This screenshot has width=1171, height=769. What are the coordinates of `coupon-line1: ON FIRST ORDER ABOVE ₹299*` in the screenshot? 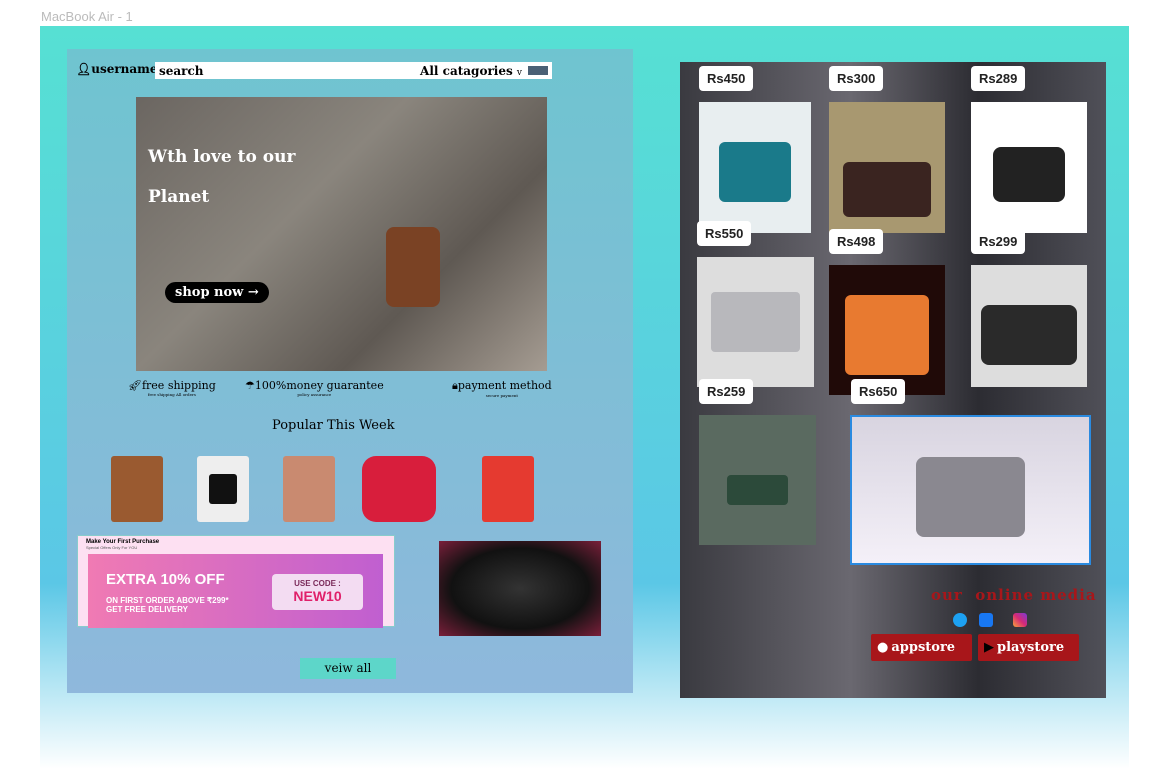 It's located at (167, 600).